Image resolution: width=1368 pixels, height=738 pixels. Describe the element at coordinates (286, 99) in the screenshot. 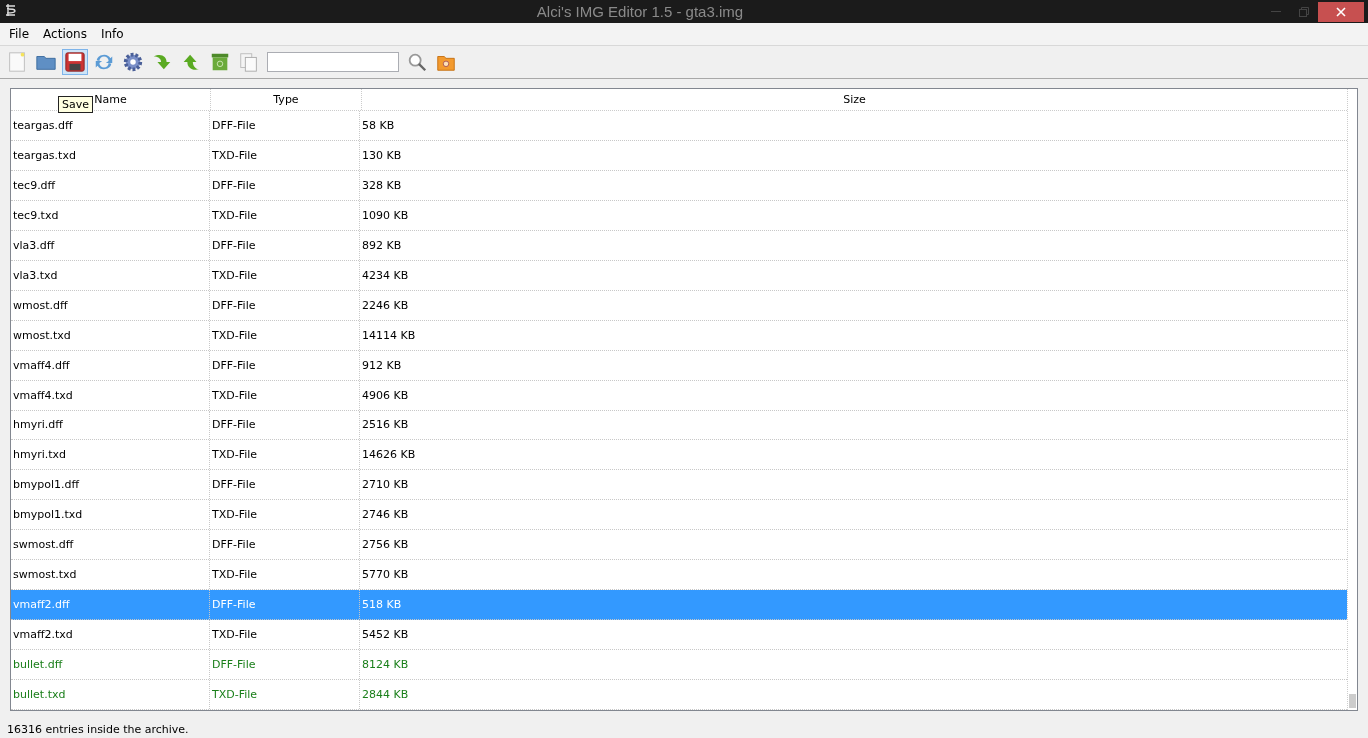

I see `column-header: Type` at that location.